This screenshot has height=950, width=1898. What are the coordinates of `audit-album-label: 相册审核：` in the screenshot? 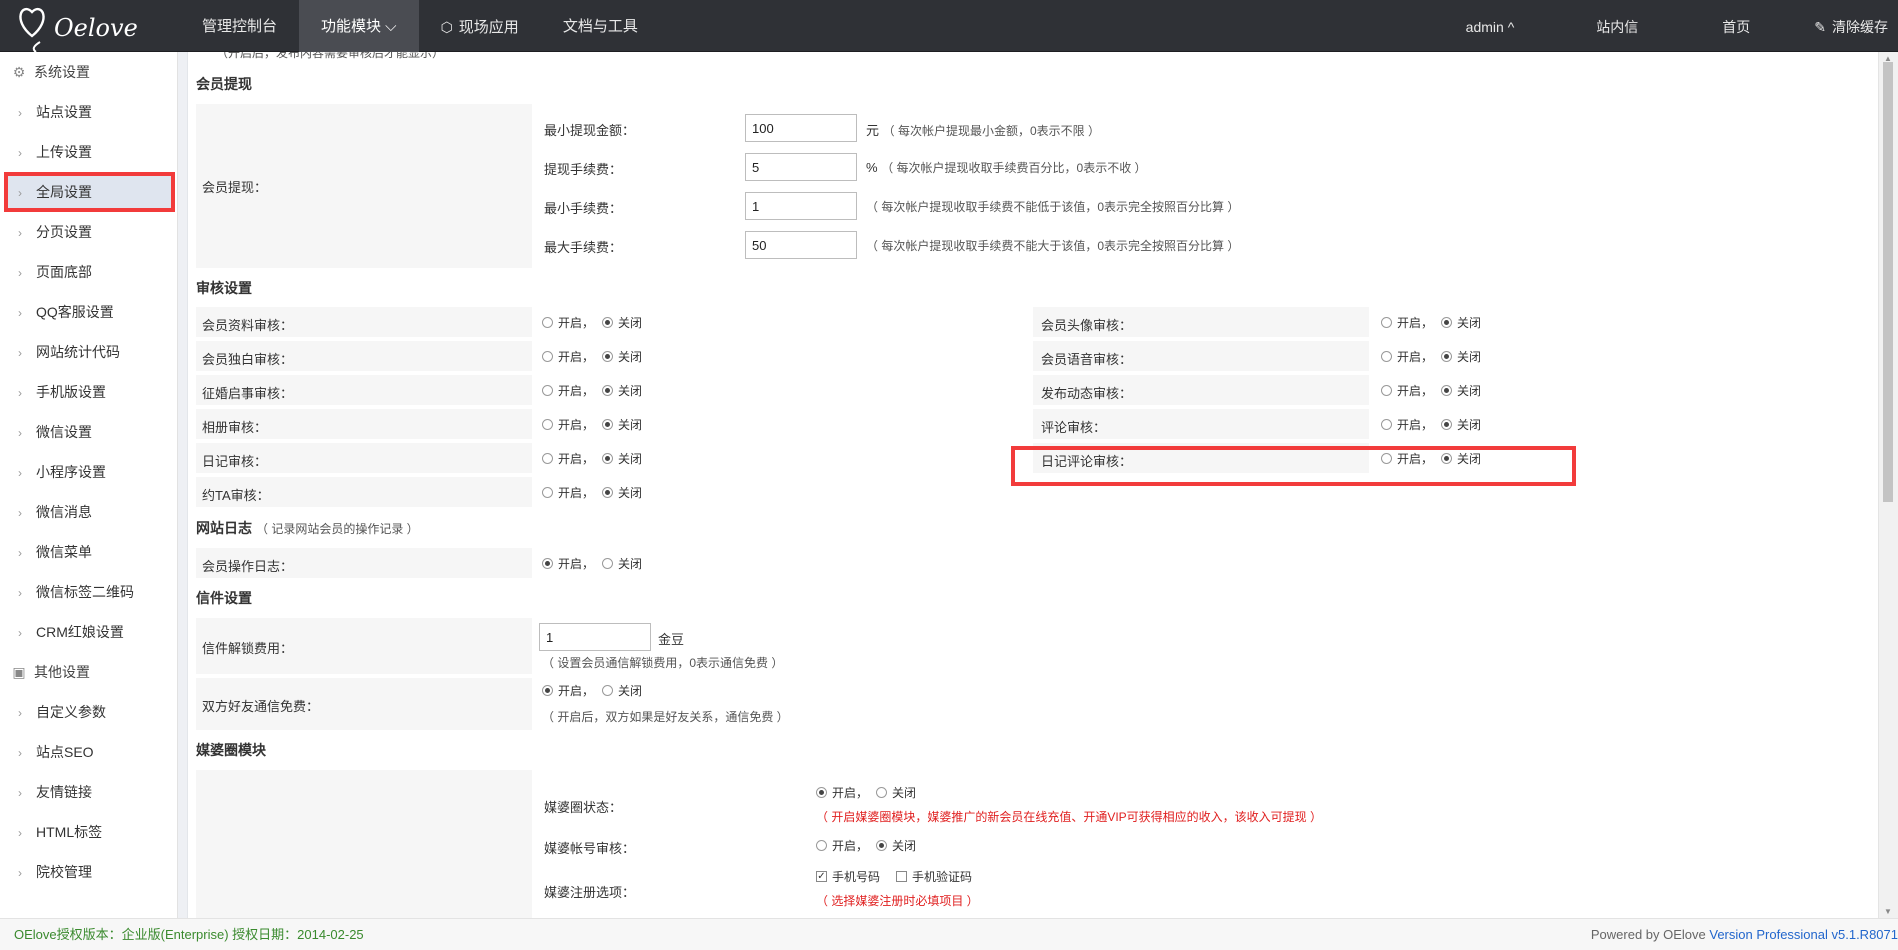 It's located at (235, 427).